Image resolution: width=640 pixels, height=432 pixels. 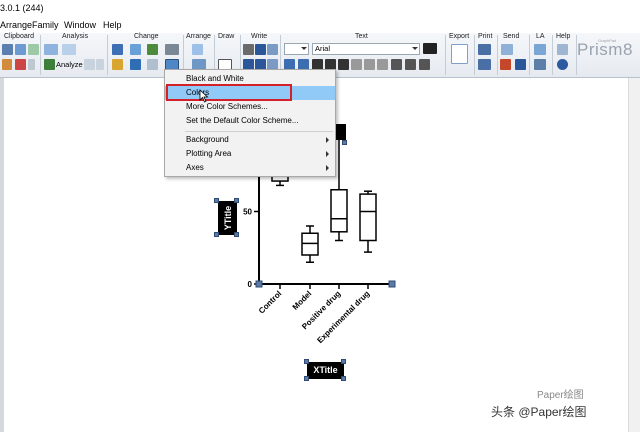 What do you see at coordinates (250, 284) in the screenshot?
I see `y-tick-label: 0` at bounding box center [250, 284].